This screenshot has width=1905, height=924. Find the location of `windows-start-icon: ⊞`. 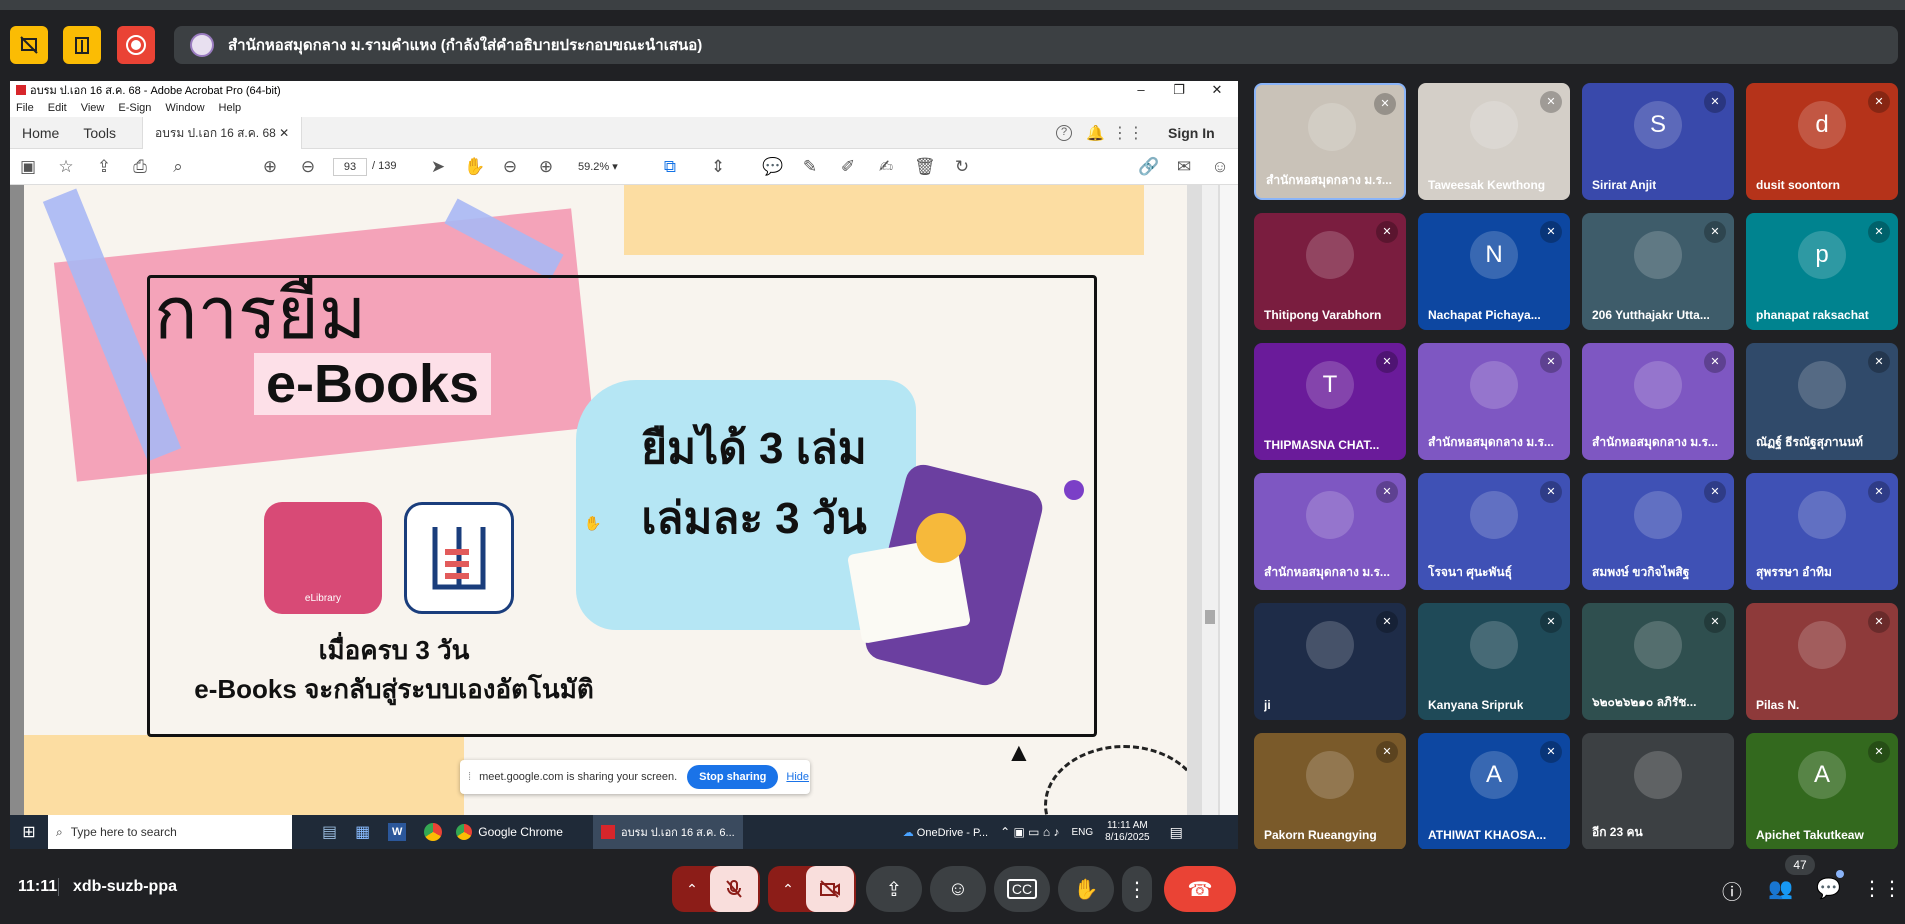

windows-start-icon: ⊞ is located at coordinates (29, 832).